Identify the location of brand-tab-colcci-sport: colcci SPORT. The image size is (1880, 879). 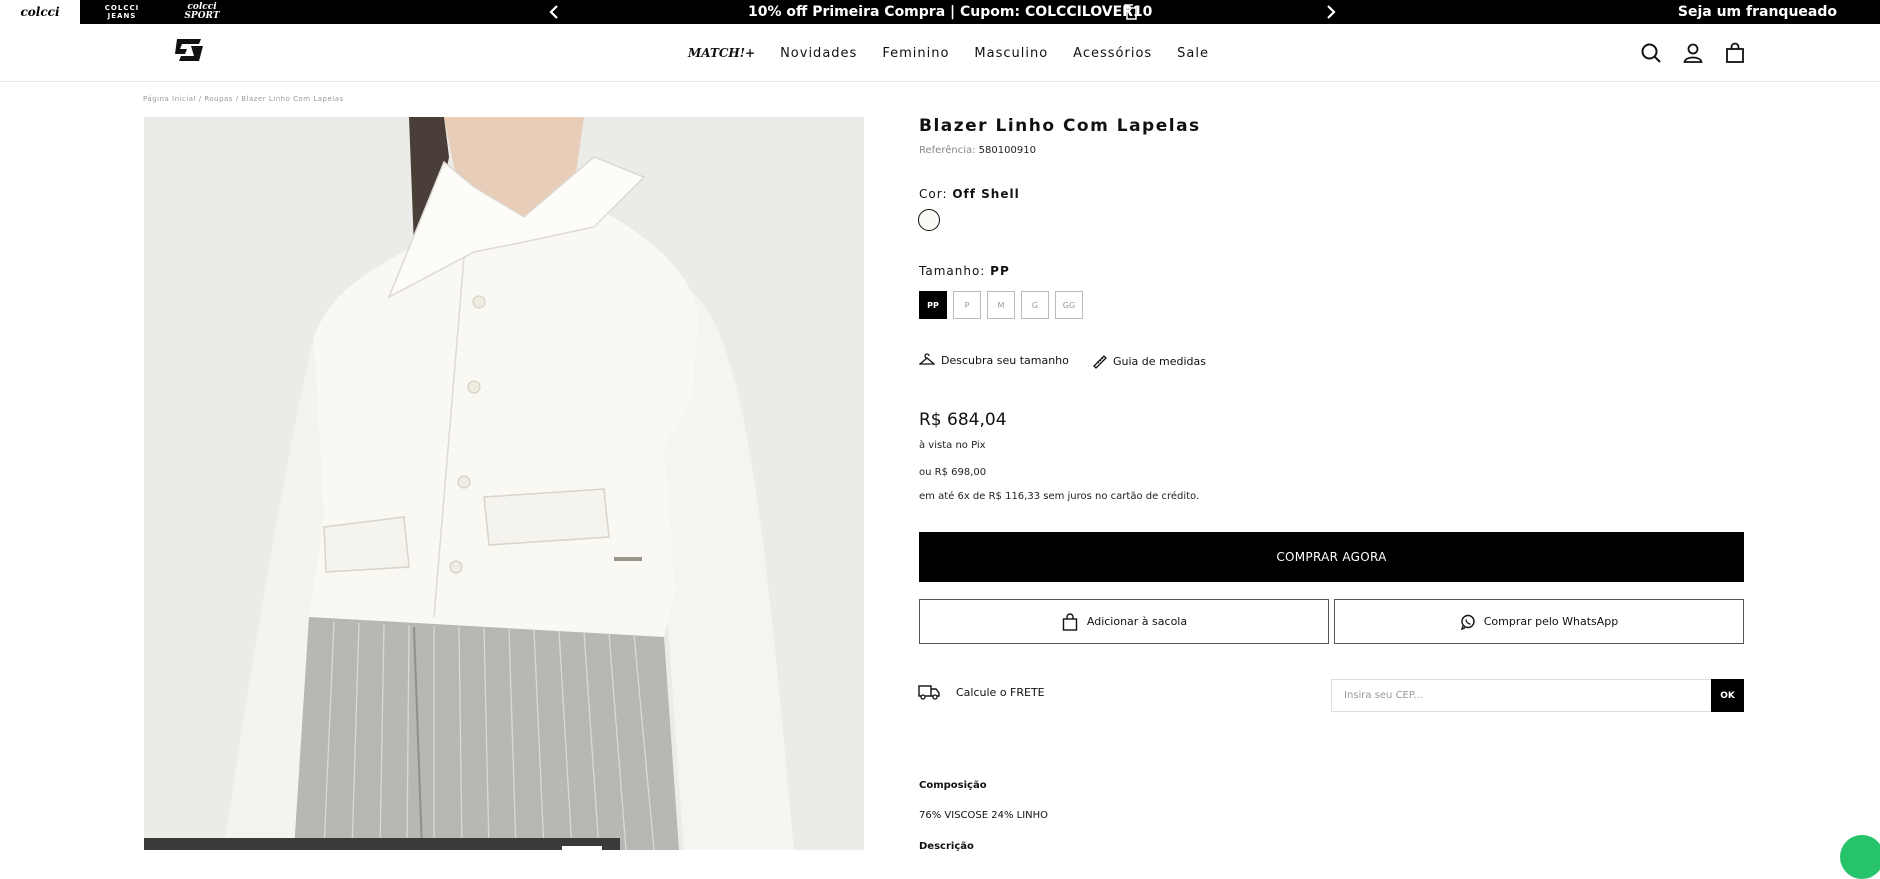
(202, 12).